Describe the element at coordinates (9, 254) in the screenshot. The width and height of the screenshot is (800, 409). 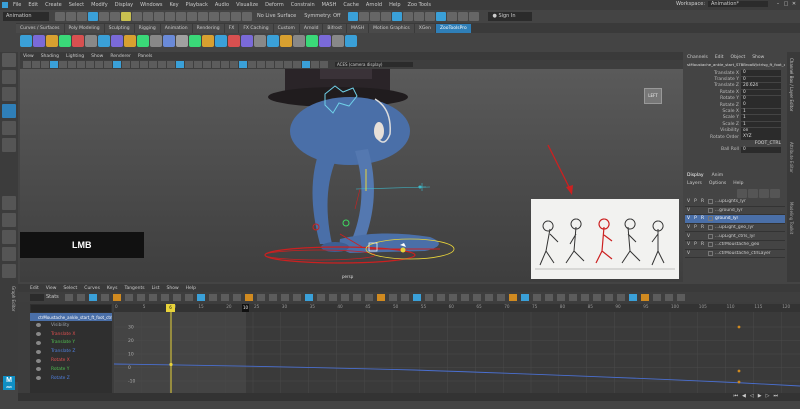
I see `outliner-layout-icon` at that location.